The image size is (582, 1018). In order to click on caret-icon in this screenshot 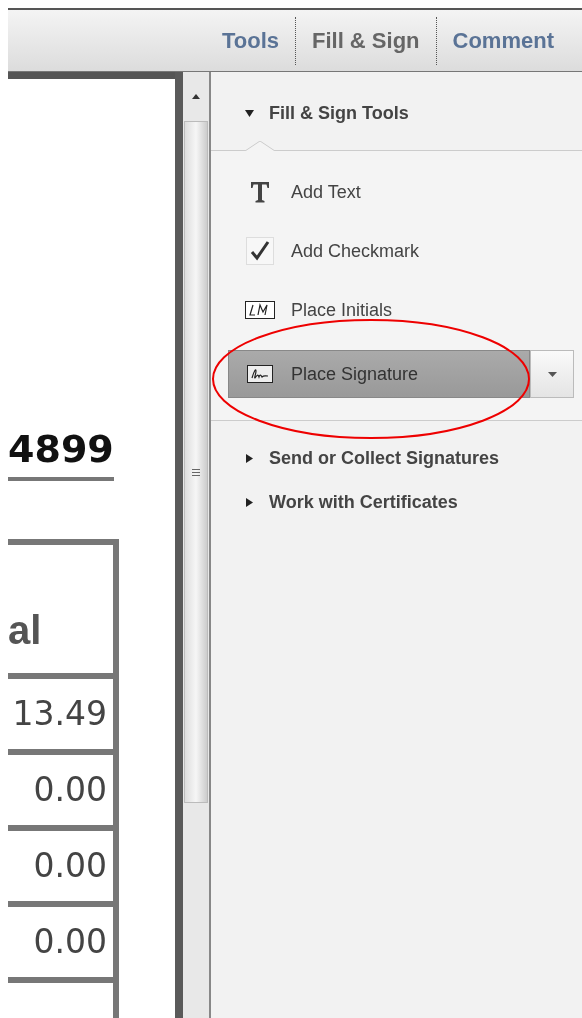, I will do `click(552, 374)`.